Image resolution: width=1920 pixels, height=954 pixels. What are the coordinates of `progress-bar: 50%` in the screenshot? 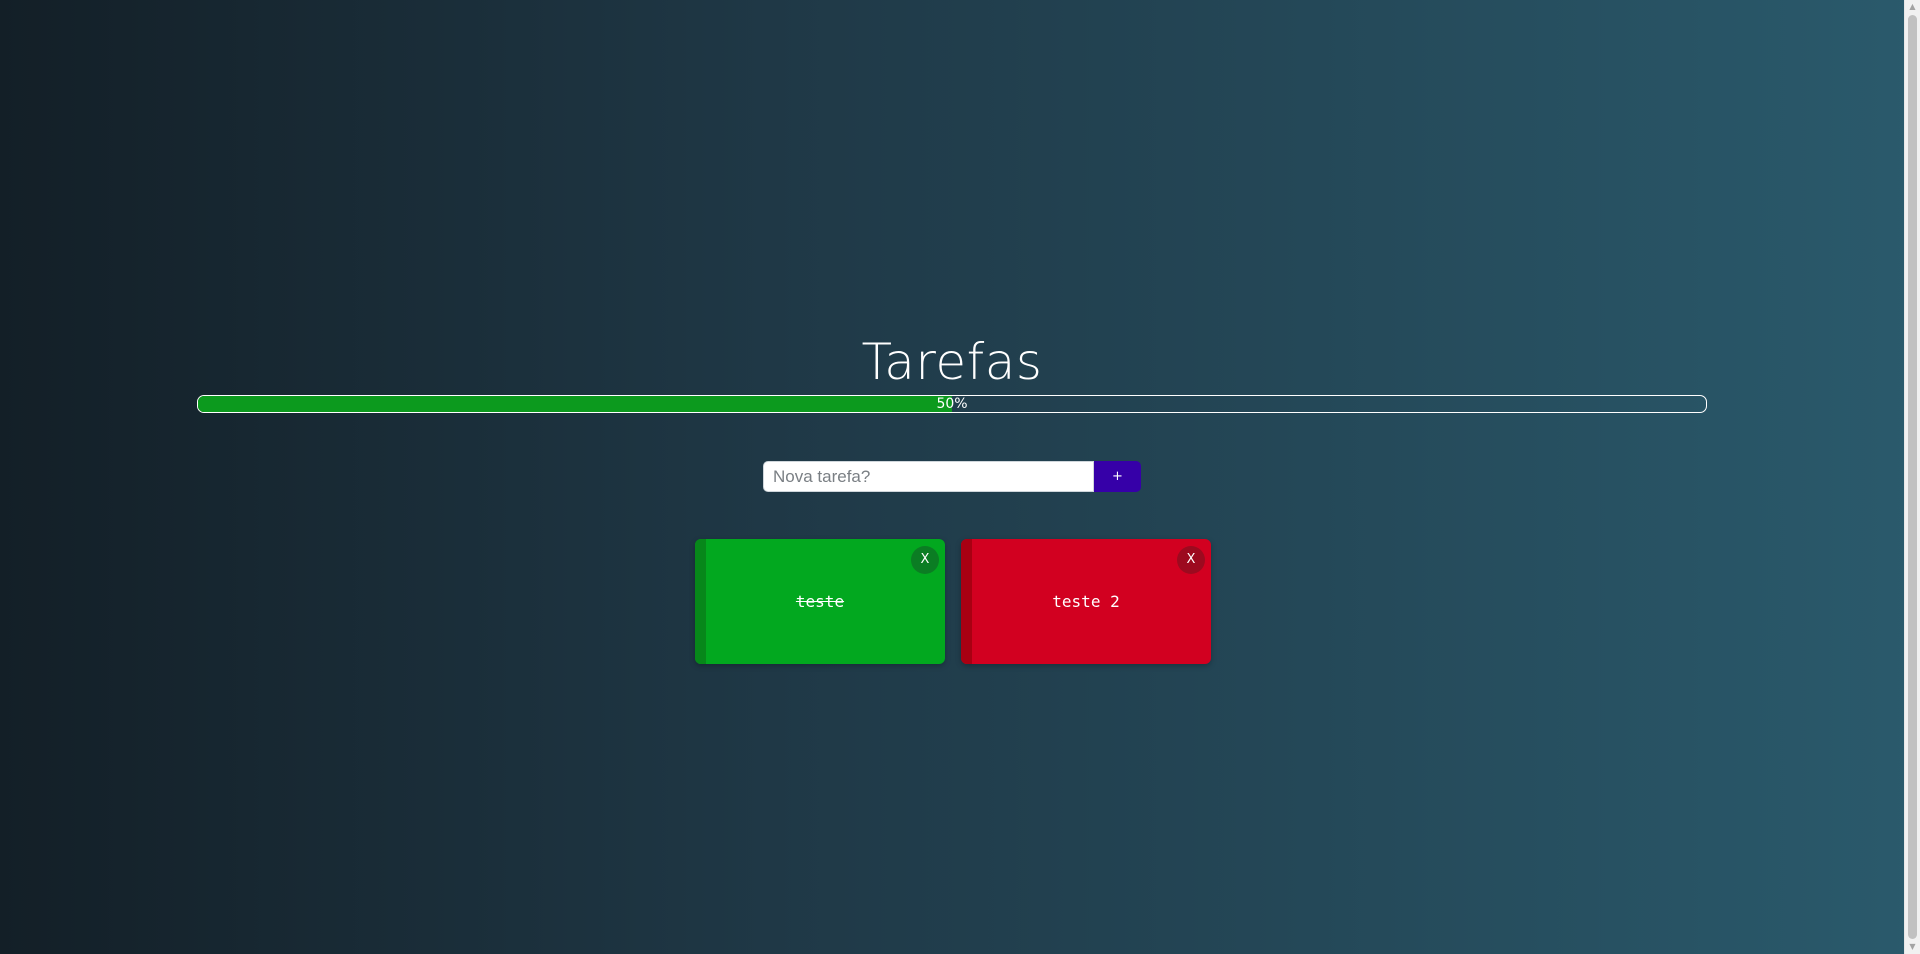 It's located at (952, 404).